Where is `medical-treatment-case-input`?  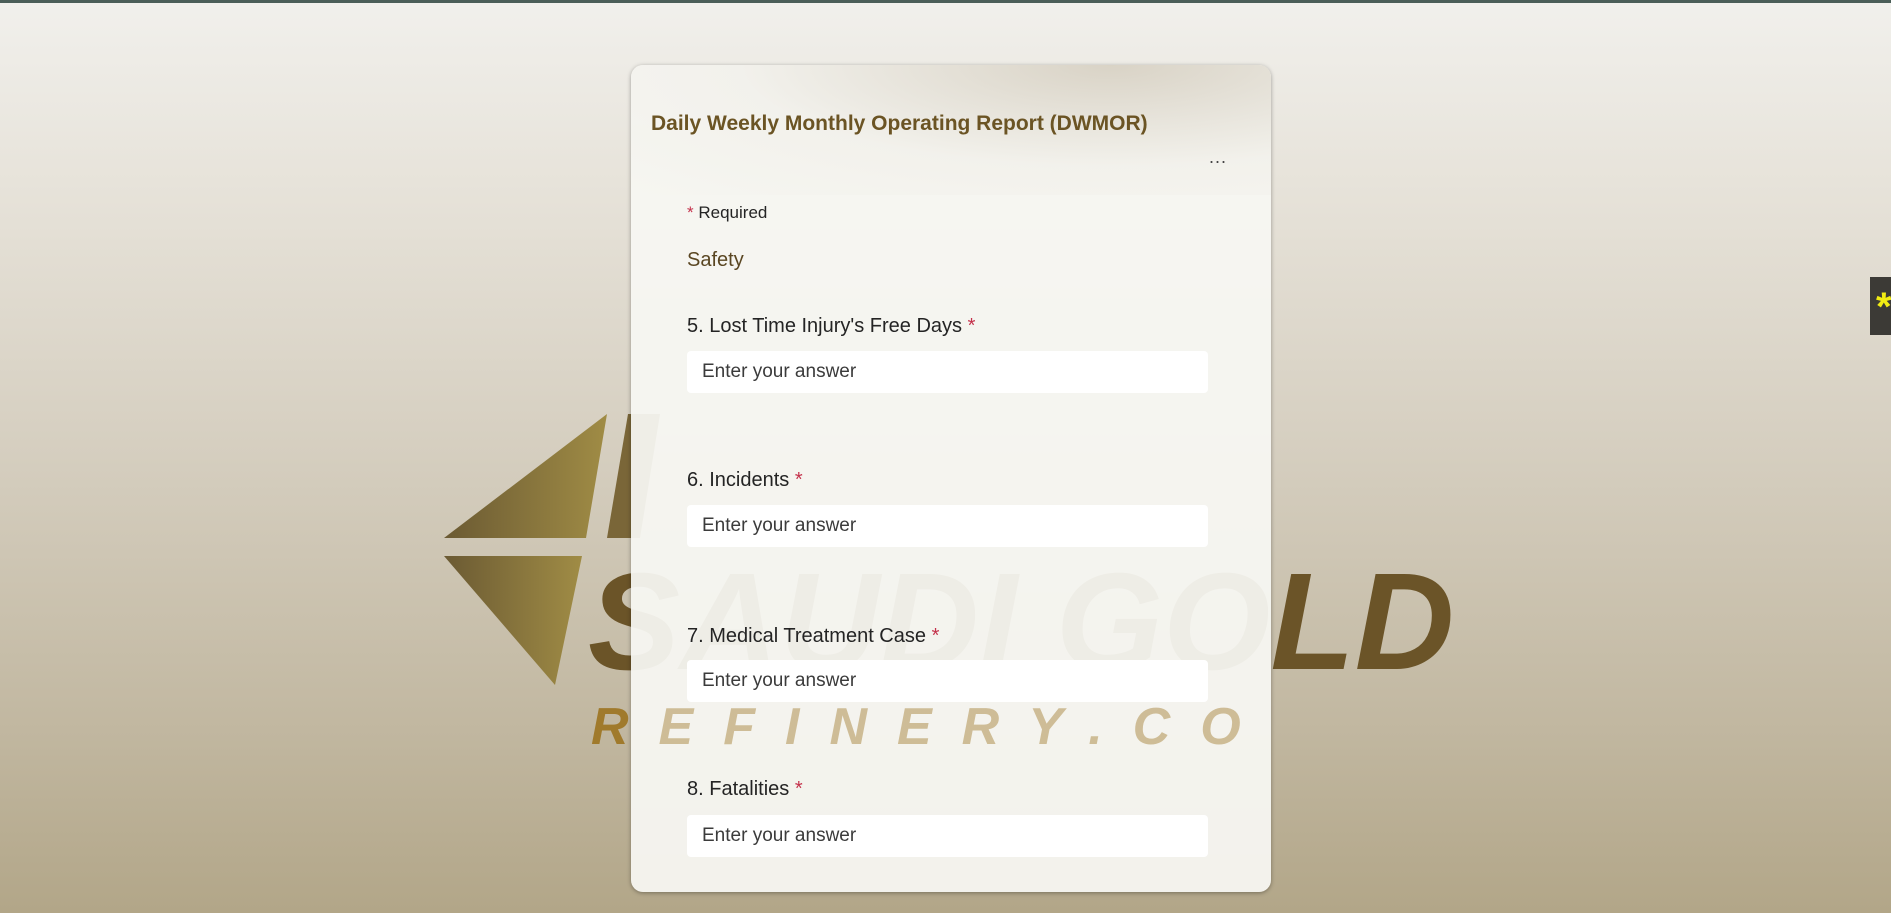
medical-treatment-case-input is located at coordinates (947, 681).